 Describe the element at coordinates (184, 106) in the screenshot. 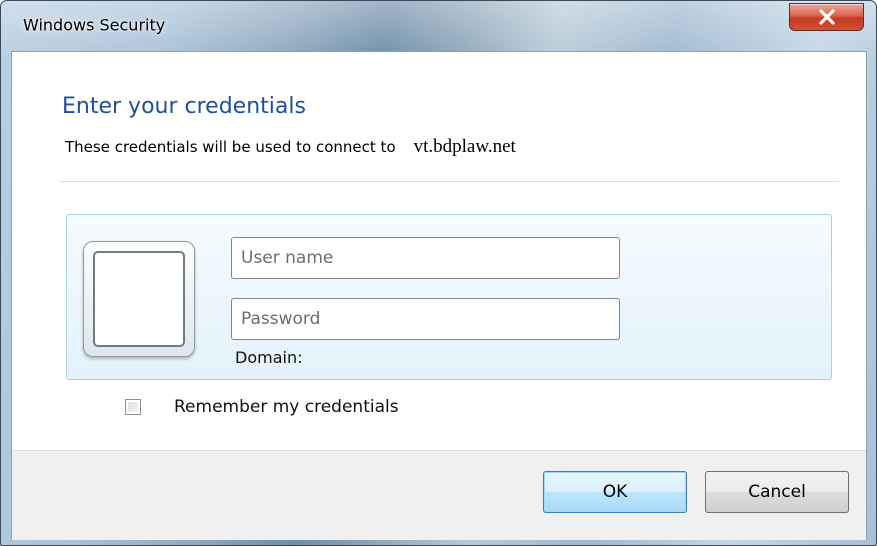

I see `dialog-heading: Enter your credentials` at that location.